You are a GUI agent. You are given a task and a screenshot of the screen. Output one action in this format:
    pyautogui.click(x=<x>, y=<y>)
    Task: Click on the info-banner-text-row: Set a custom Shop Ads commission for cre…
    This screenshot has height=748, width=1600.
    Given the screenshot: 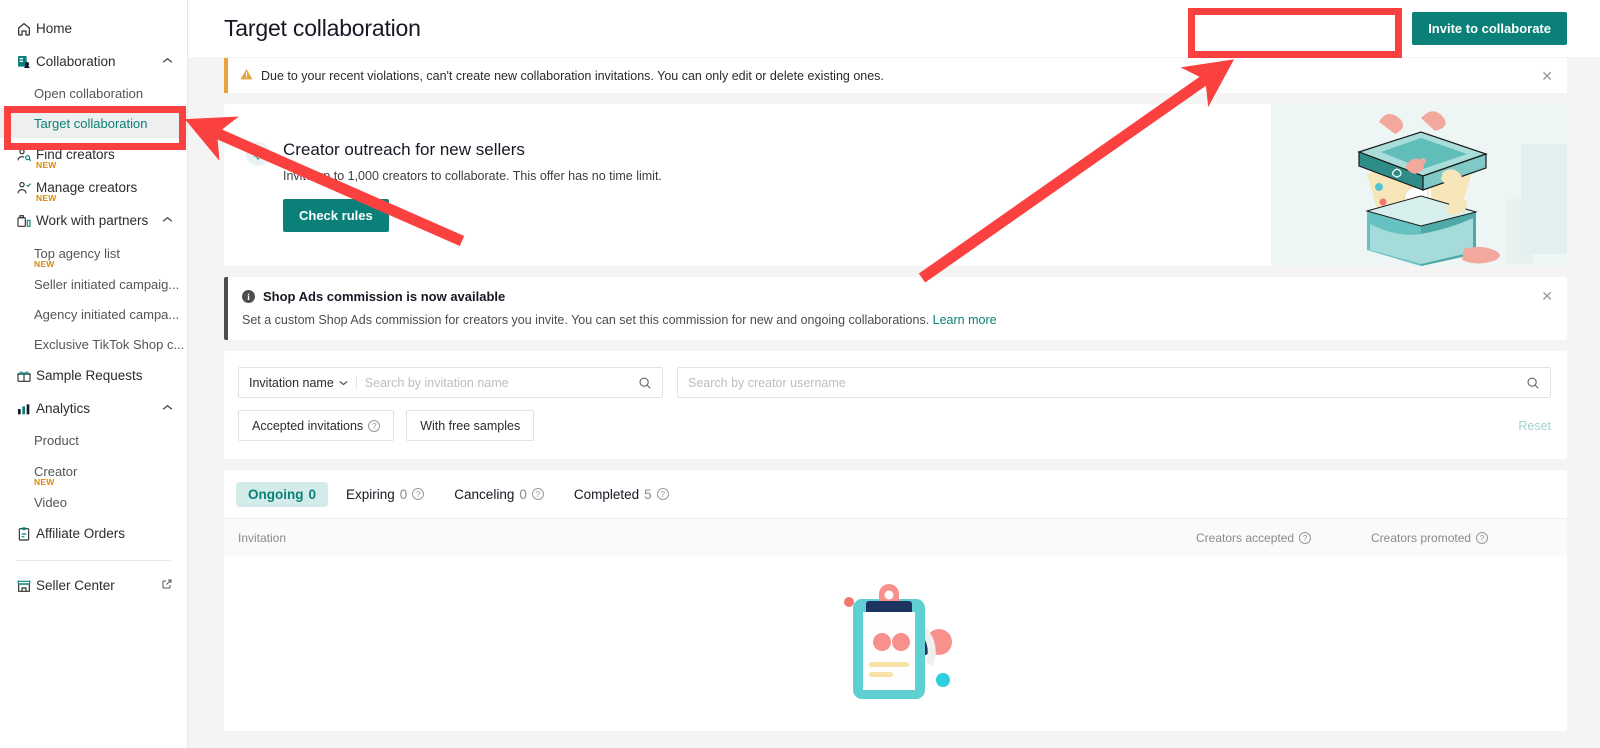 What is the action you would take?
    pyautogui.click(x=891, y=320)
    